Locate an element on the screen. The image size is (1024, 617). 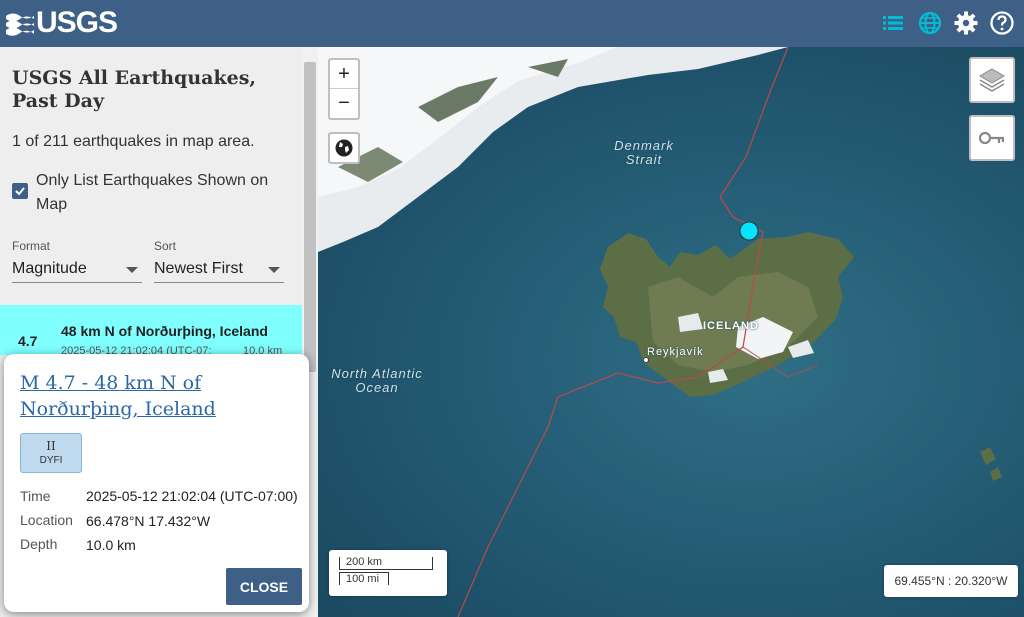
sidebar-scrollbar-thumb is located at coordinates (310, 217).